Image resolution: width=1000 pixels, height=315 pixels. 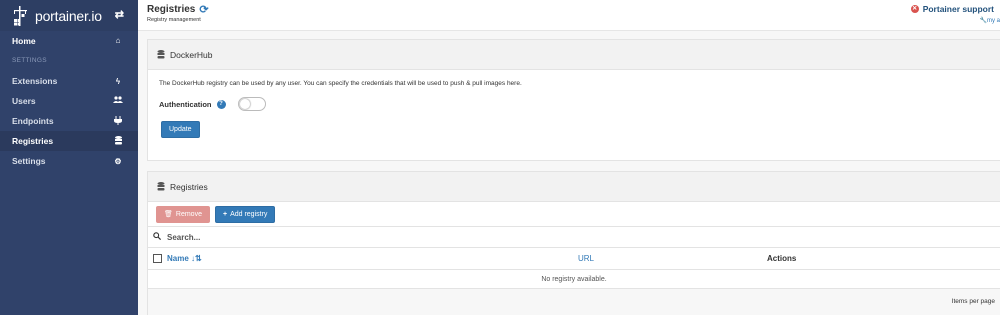 I want to click on brand: portainer.io ⇄, so click(x=69, y=15).